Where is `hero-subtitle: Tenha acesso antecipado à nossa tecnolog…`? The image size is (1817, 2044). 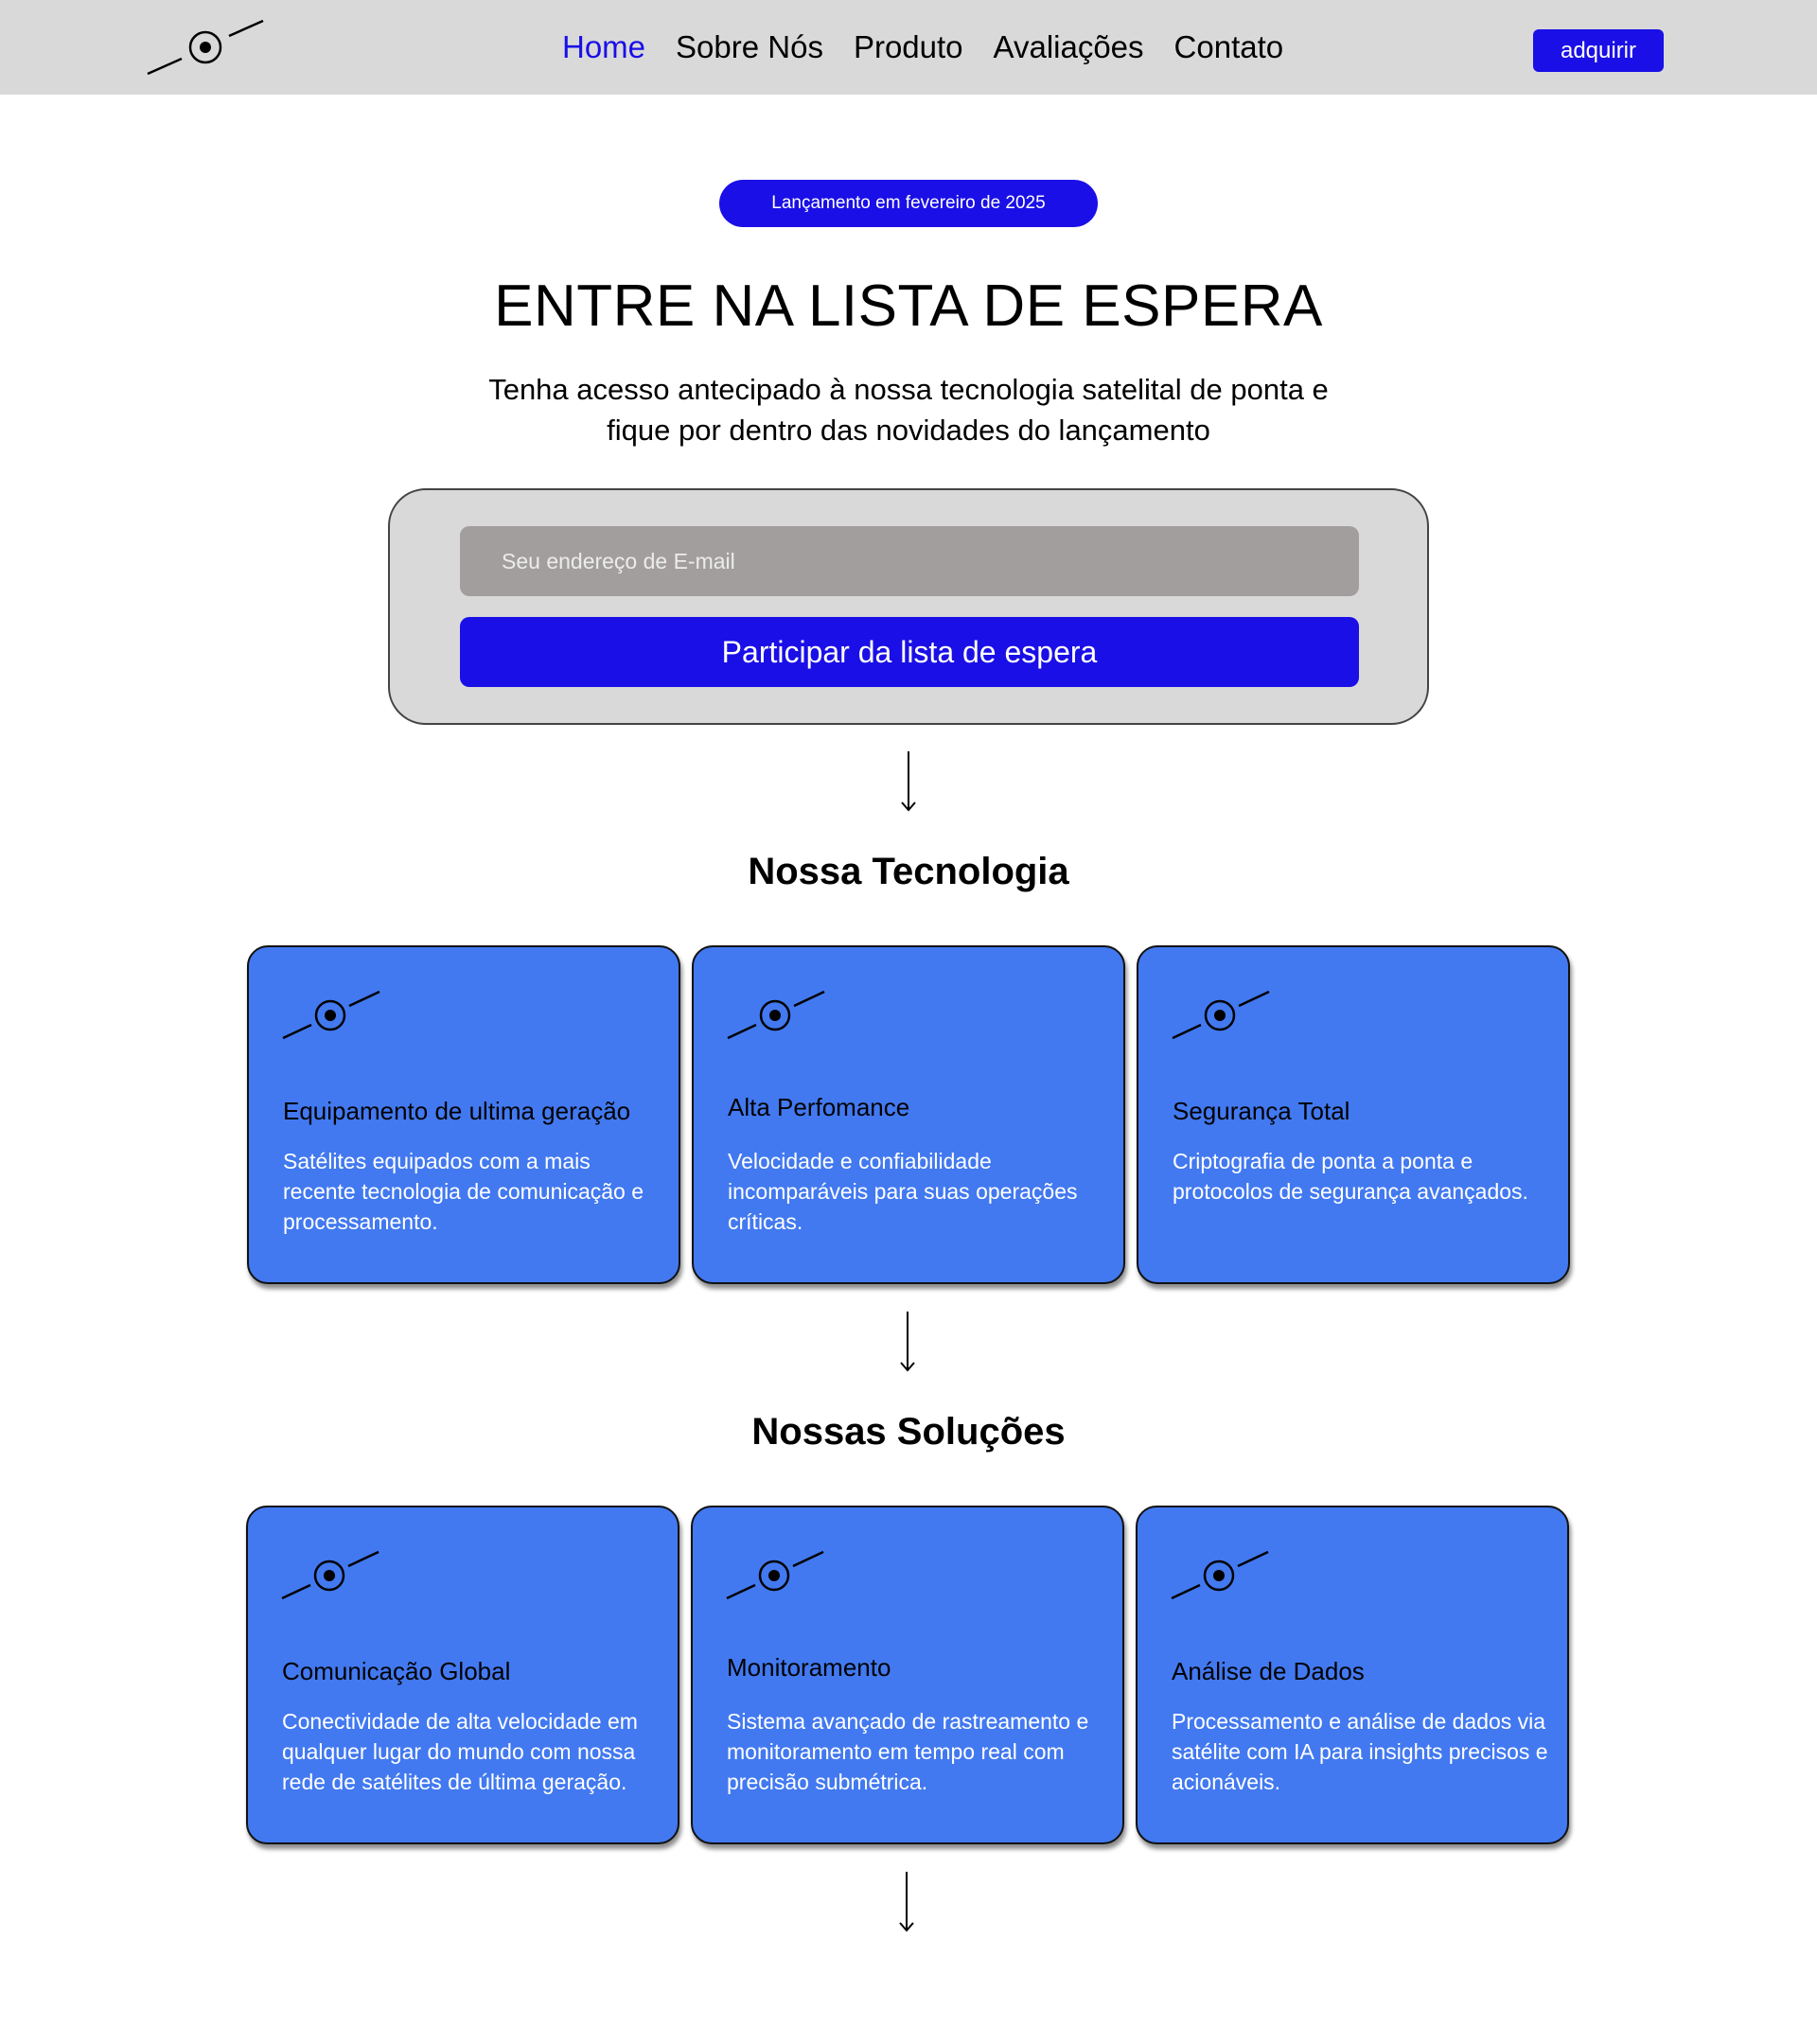 hero-subtitle: Tenha acesso antecipado à nossa tecnolog… is located at coordinates (908, 409).